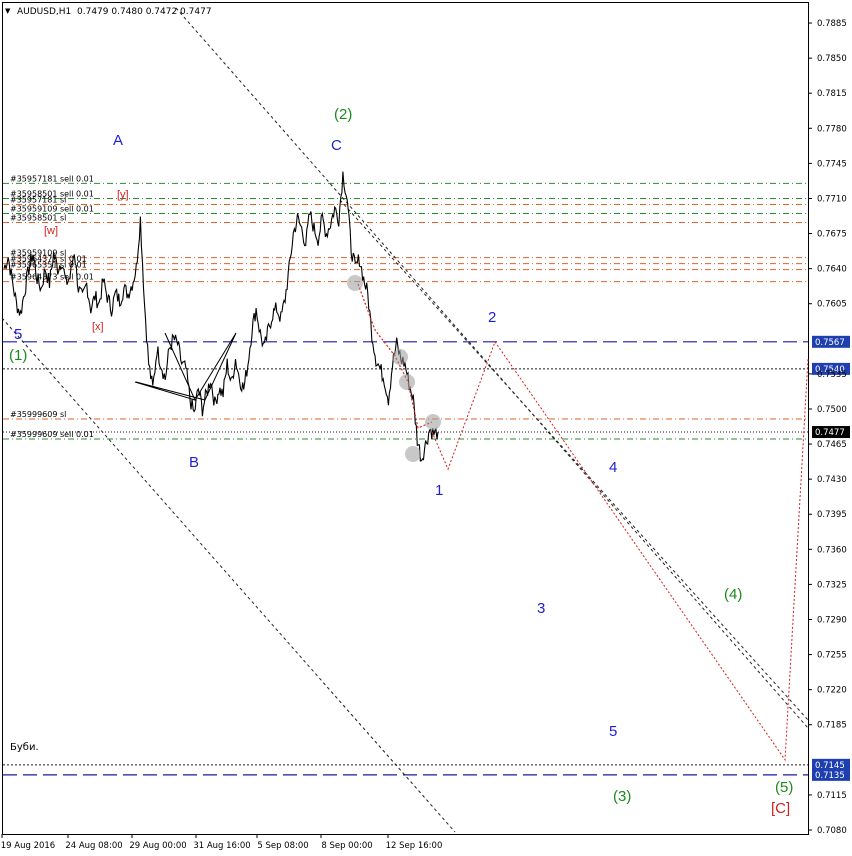  I want to click on y-tick-label: 0.7885, so click(832, 24).